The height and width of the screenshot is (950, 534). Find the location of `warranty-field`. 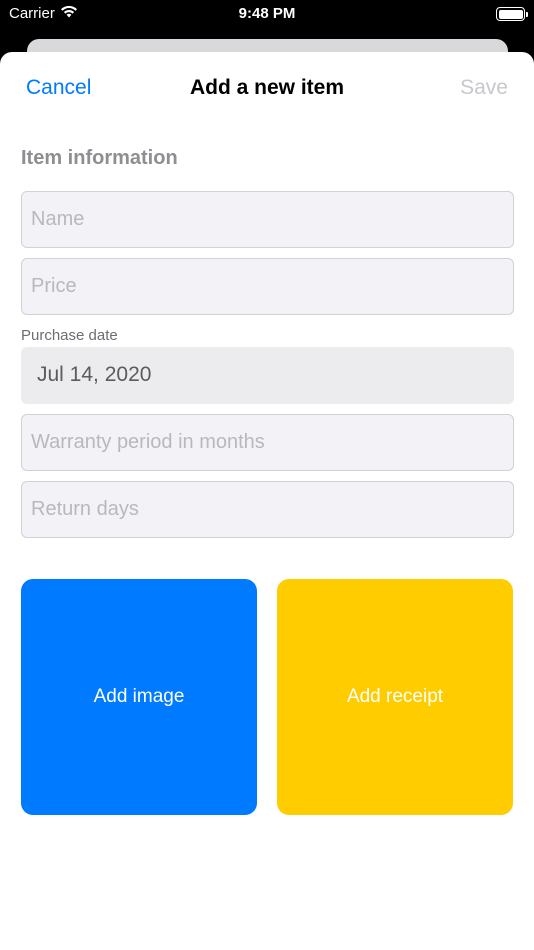

warranty-field is located at coordinates (267, 442).